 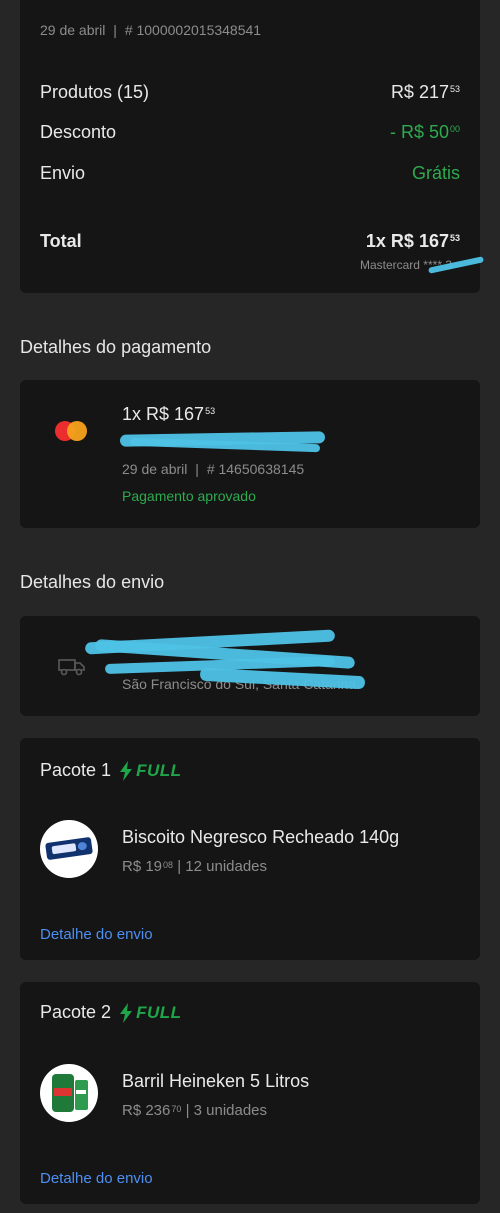 I want to click on package-title: Pacote 2 FULL, so click(x=111, y=1012).